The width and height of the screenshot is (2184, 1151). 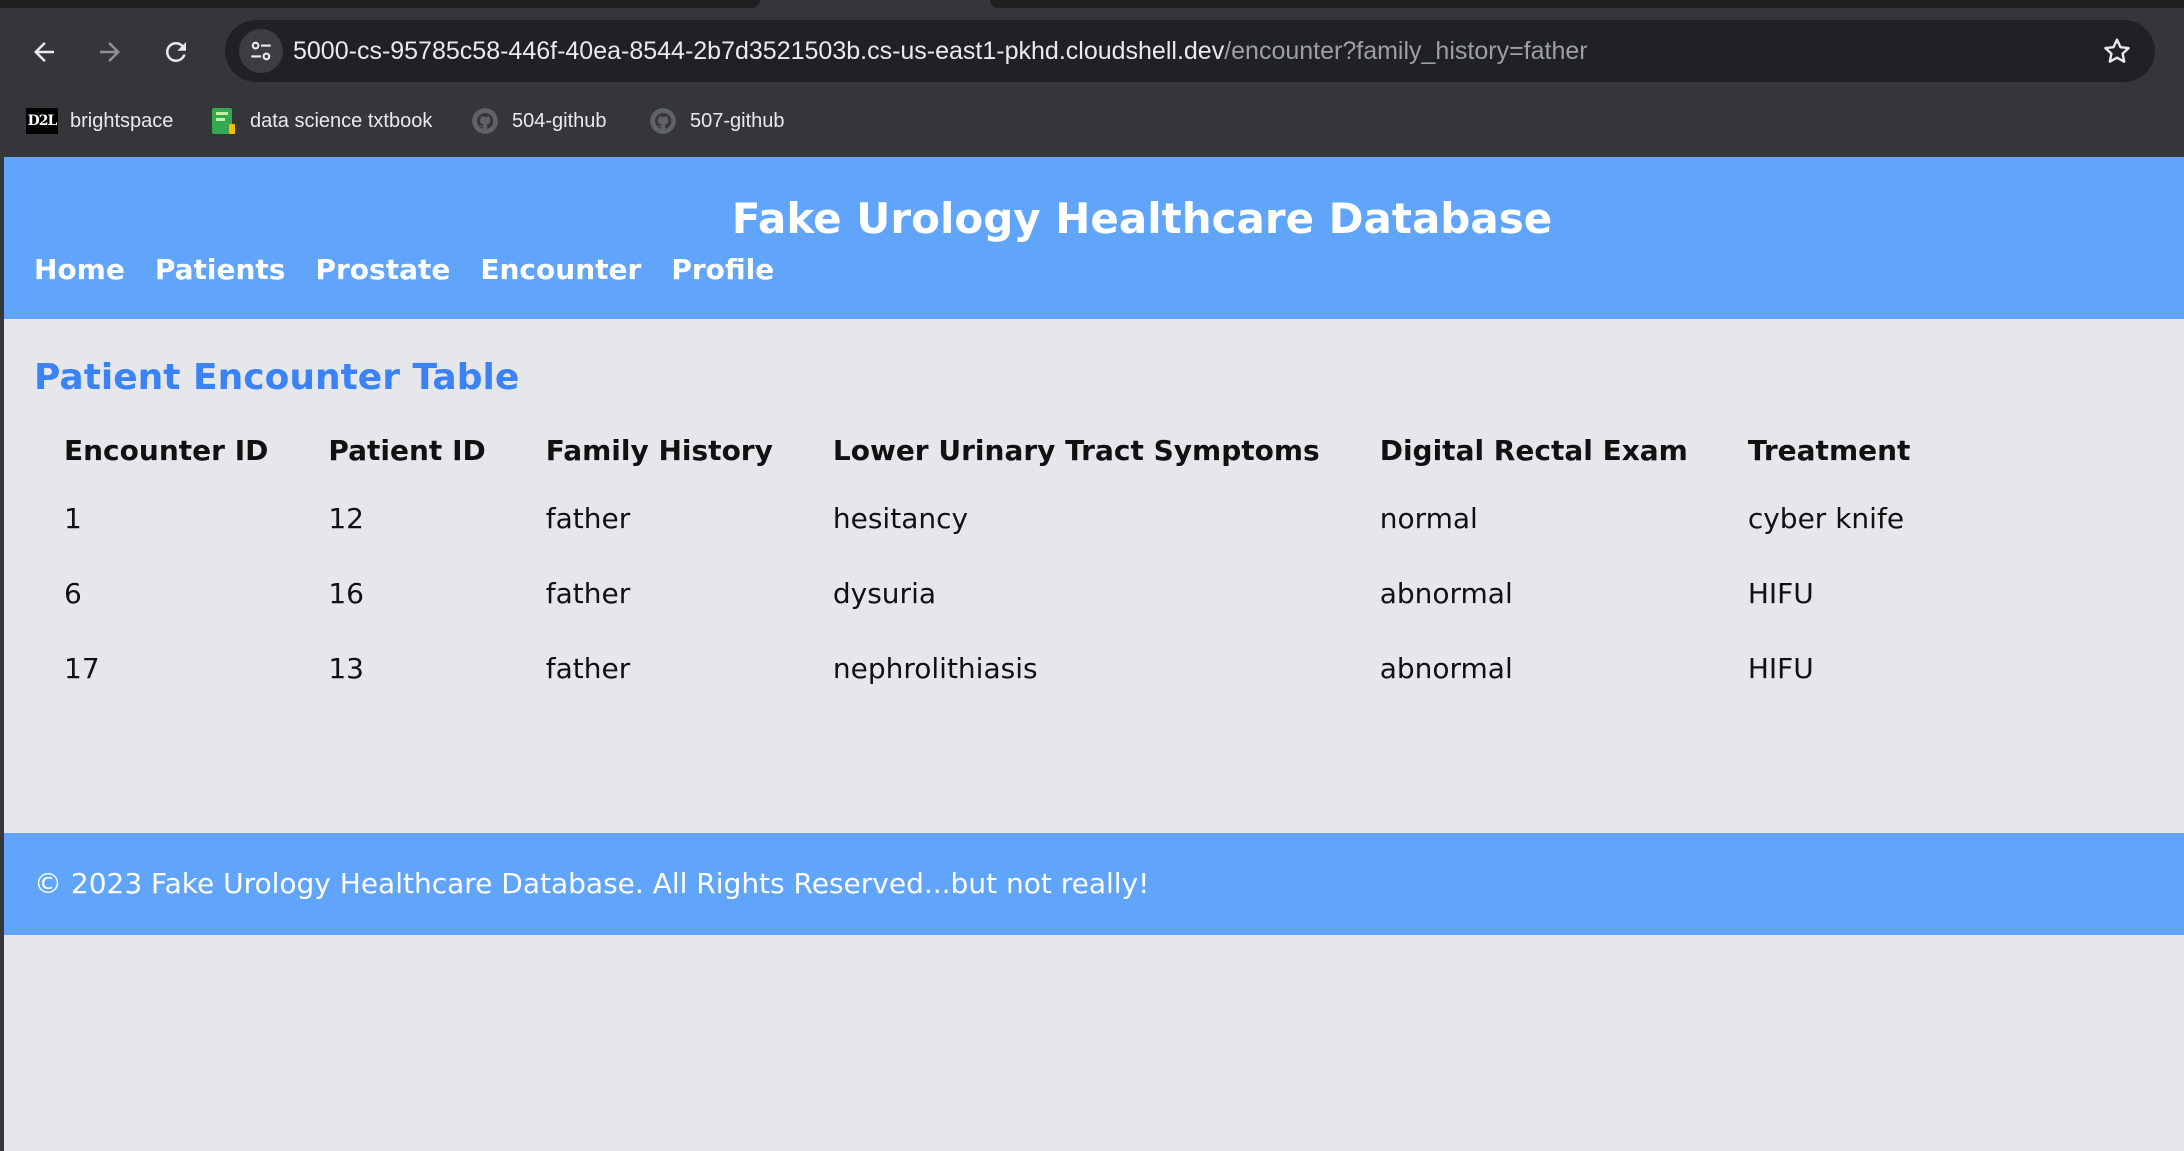 What do you see at coordinates (1142, 218) in the screenshot?
I see `site-title: Fake Urology Healthcare Database` at bounding box center [1142, 218].